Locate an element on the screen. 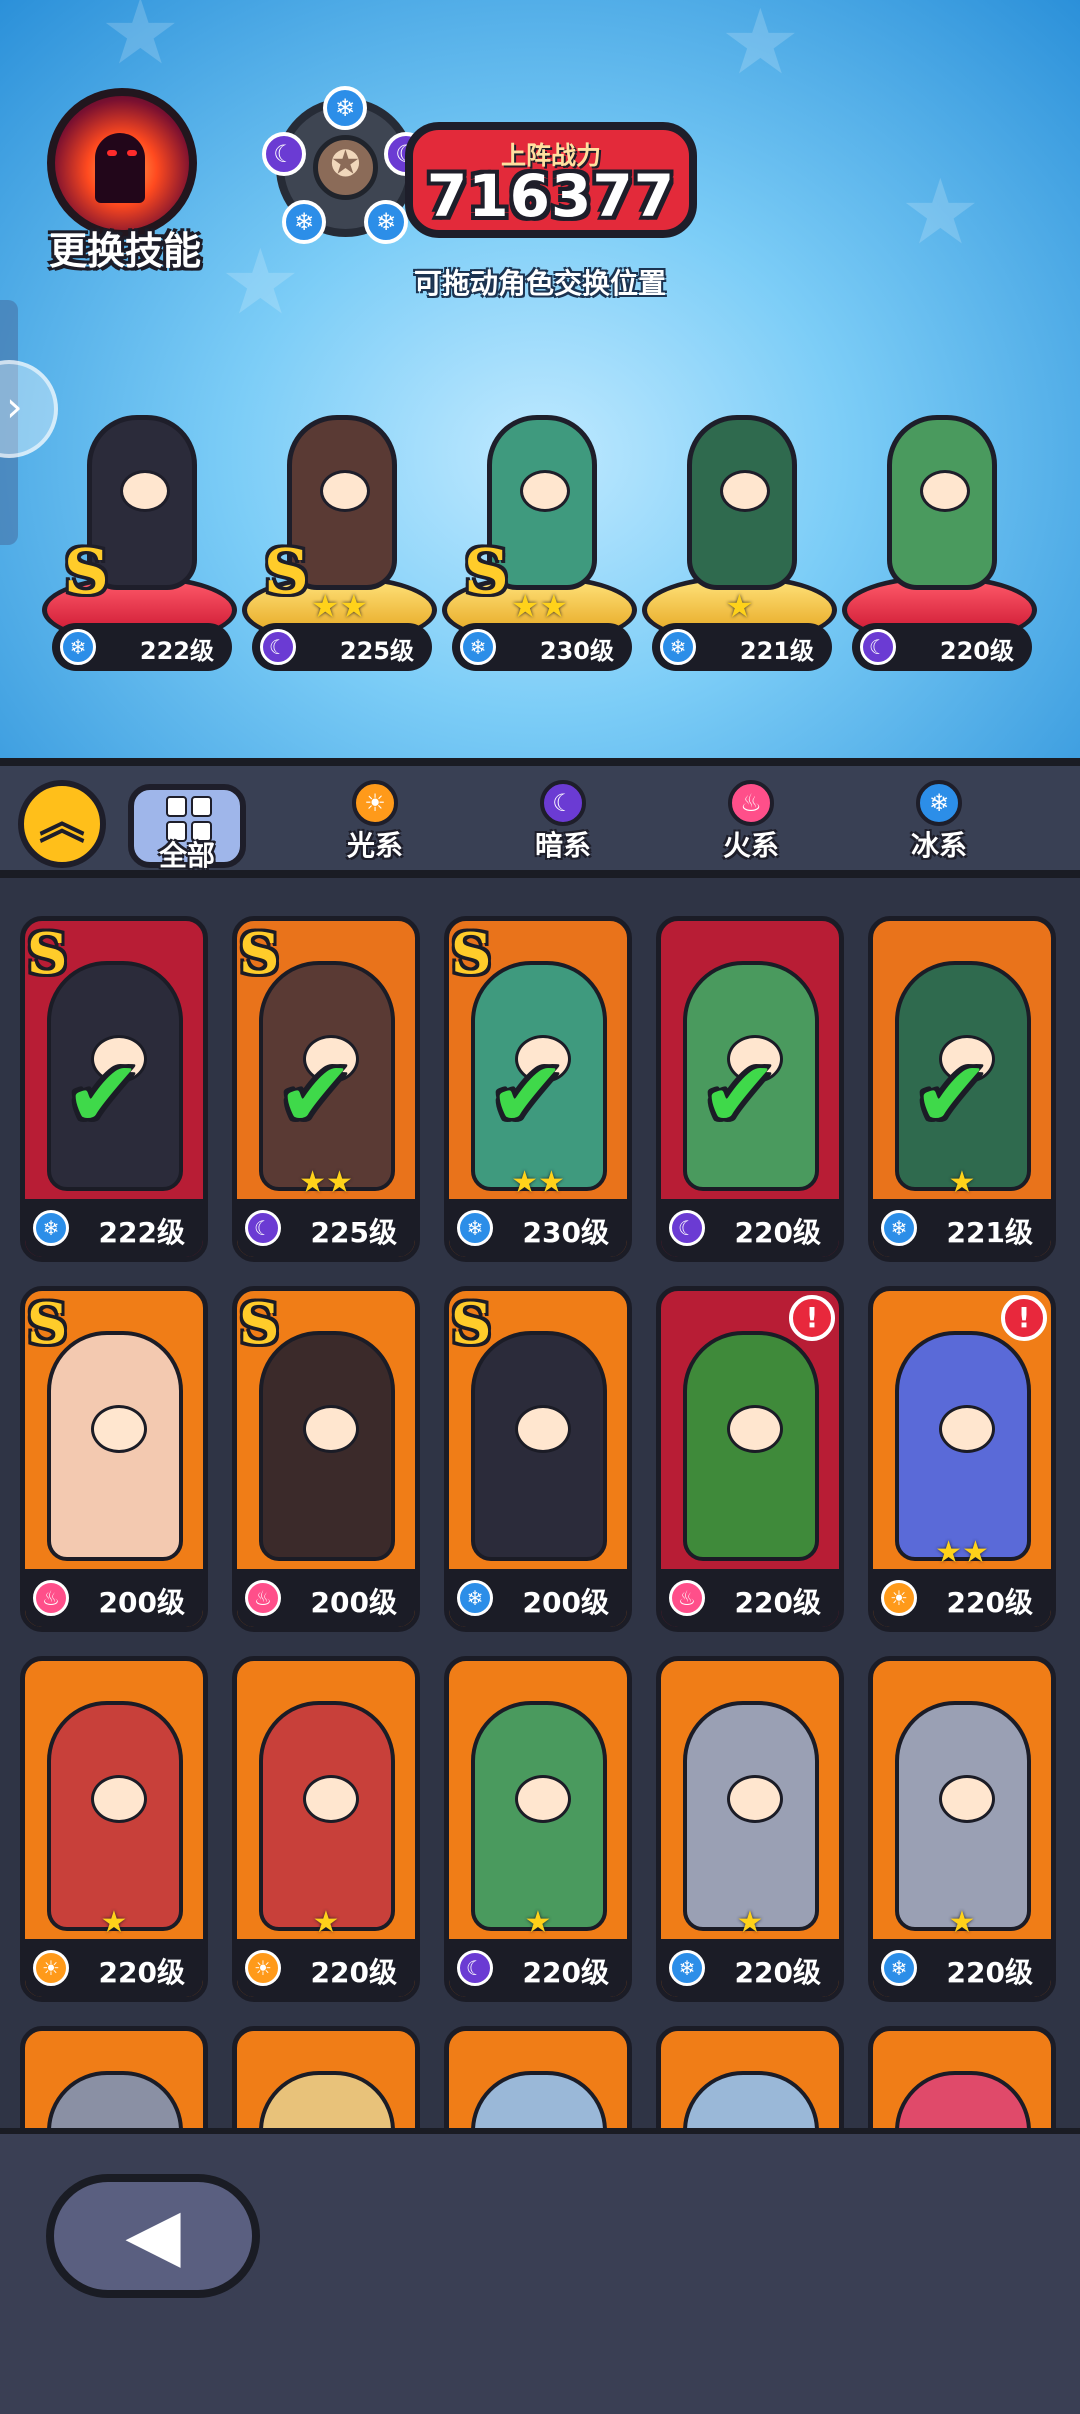 This screenshot has width=1080, height=2414. hero-card: ! ★★ ☀ 220级 is located at coordinates (962, 1459).